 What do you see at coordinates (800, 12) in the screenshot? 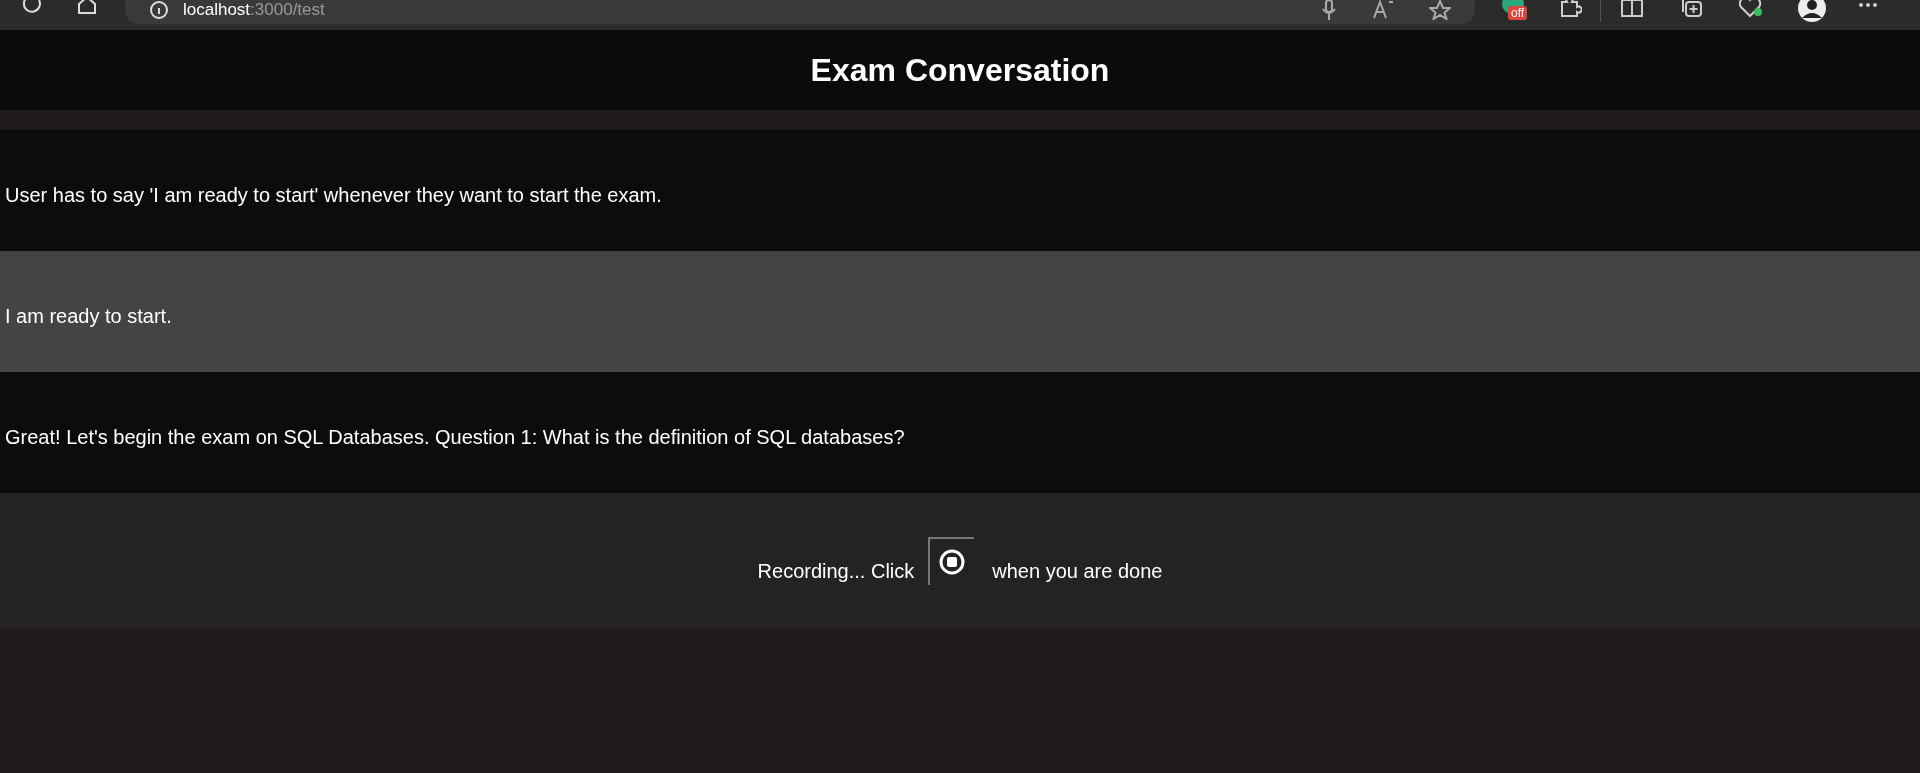
I see `address-bar: localhost:3000/test` at bounding box center [800, 12].